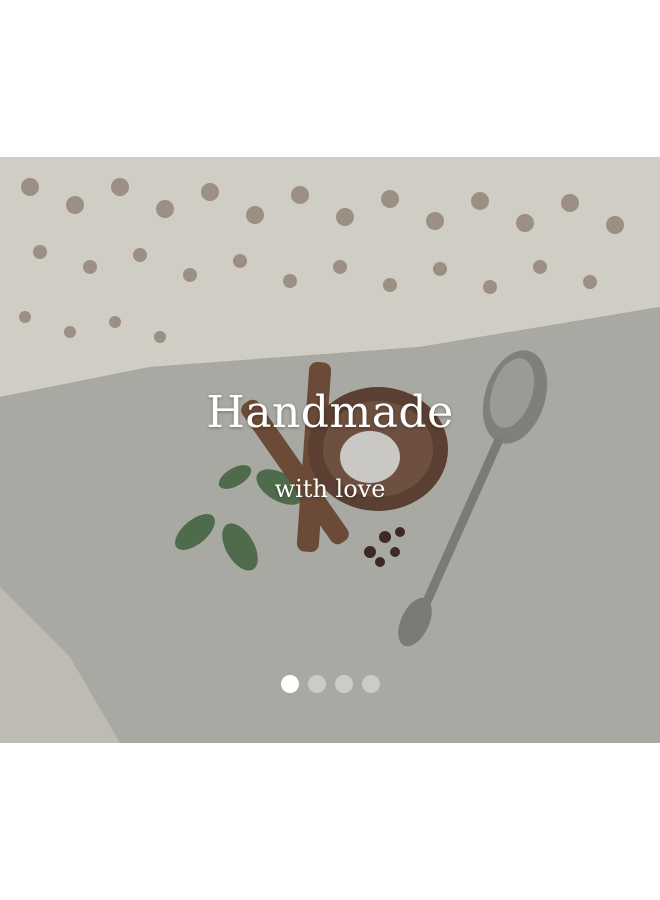 The height and width of the screenshot is (900, 660). What do you see at coordinates (330, 685) in the screenshot?
I see `carousel-pagination` at bounding box center [330, 685].